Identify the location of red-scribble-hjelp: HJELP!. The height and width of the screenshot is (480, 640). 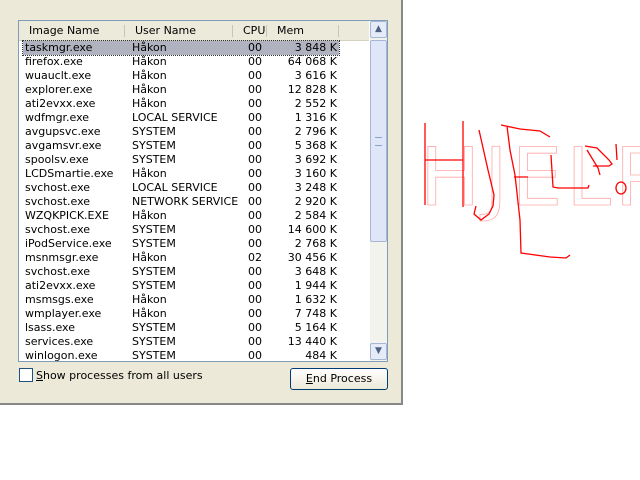
(530, 190).